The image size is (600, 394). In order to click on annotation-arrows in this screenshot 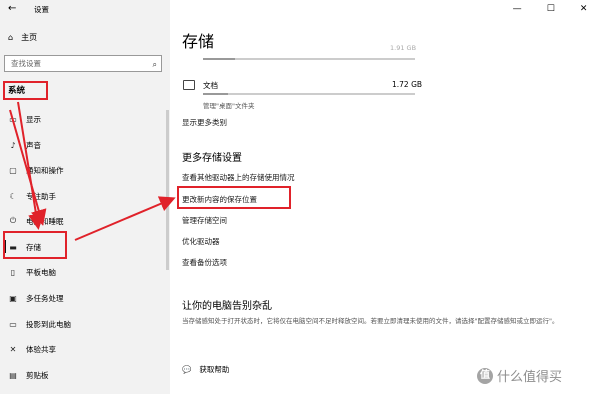, I will do `click(92, 171)`.